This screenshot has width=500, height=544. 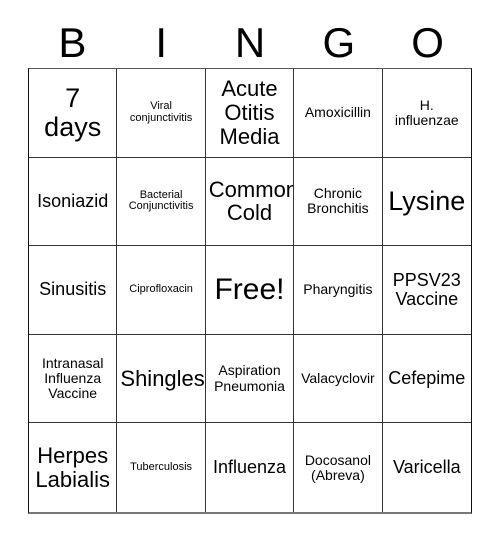 I want to click on bingo-cell: PPSV23 Vaccine, so click(x=426, y=290).